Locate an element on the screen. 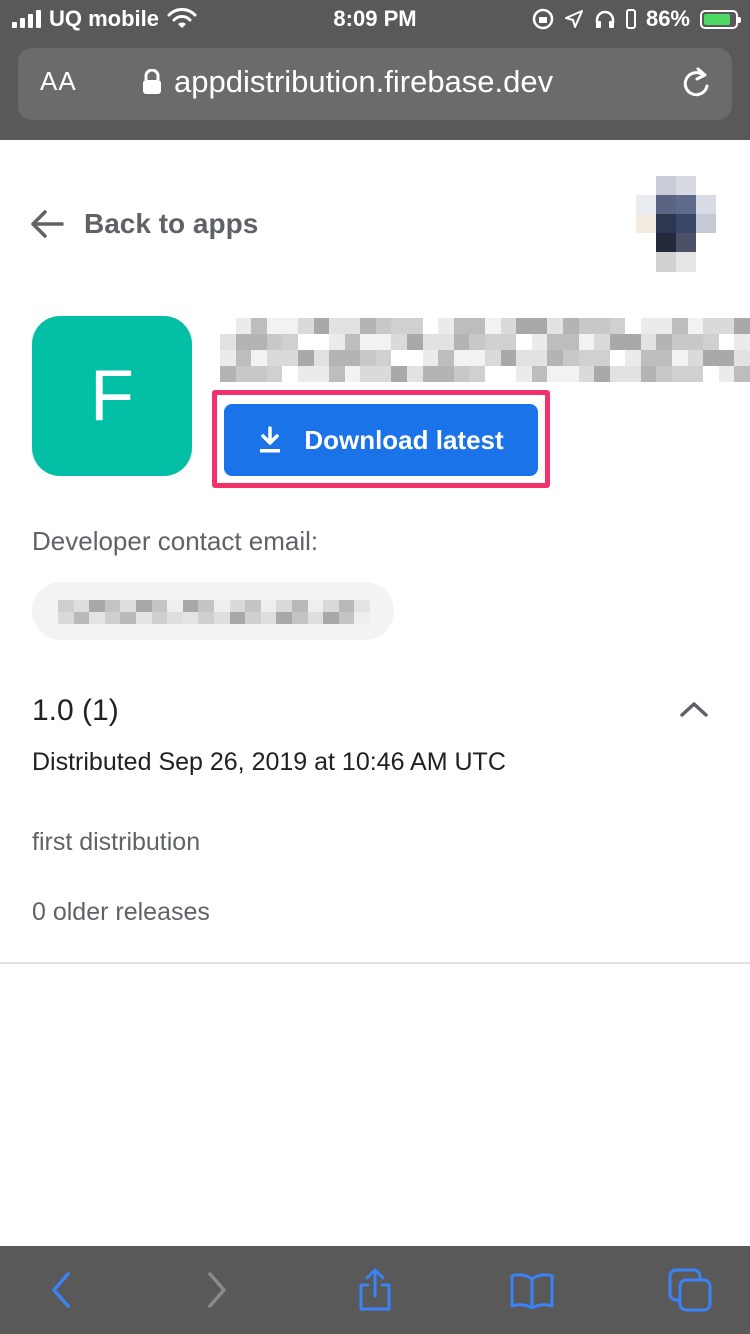  status-right: 86% is located at coordinates (636, 19).